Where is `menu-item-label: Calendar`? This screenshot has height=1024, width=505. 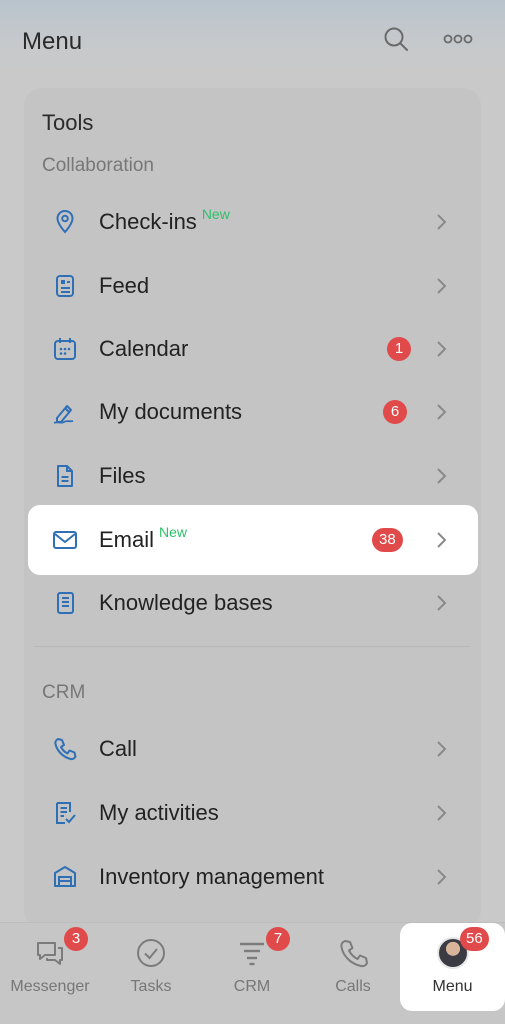
menu-item-label: Calendar is located at coordinates (144, 348).